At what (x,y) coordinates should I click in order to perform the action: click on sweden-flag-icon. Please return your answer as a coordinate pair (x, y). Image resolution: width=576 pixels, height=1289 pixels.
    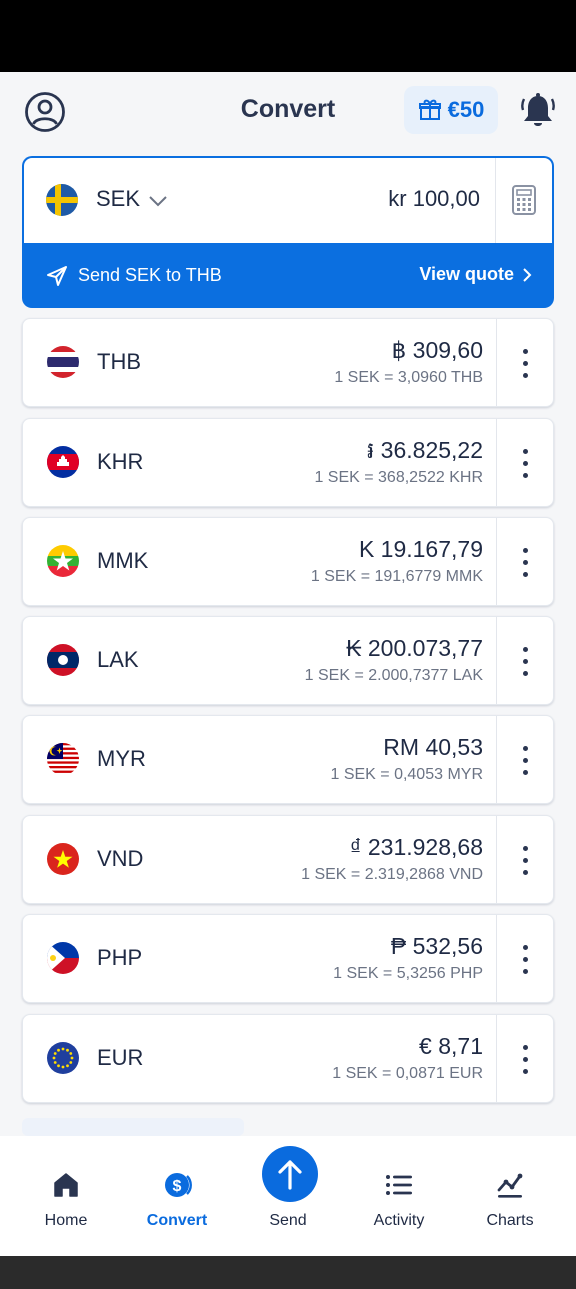
    Looking at the image, I should click on (62, 200).